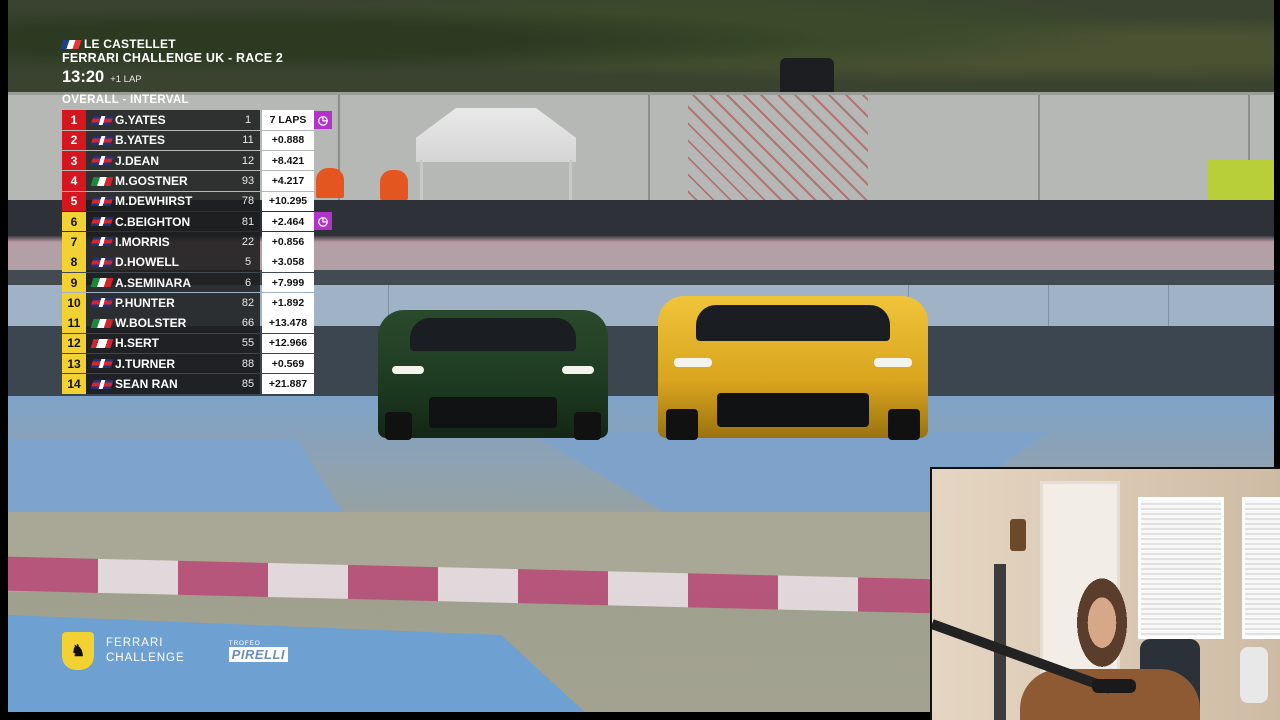  What do you see at coordinates (1114, 686) in the screenshot?
I see `microphone-icon` at bounding box center [1114, 686].